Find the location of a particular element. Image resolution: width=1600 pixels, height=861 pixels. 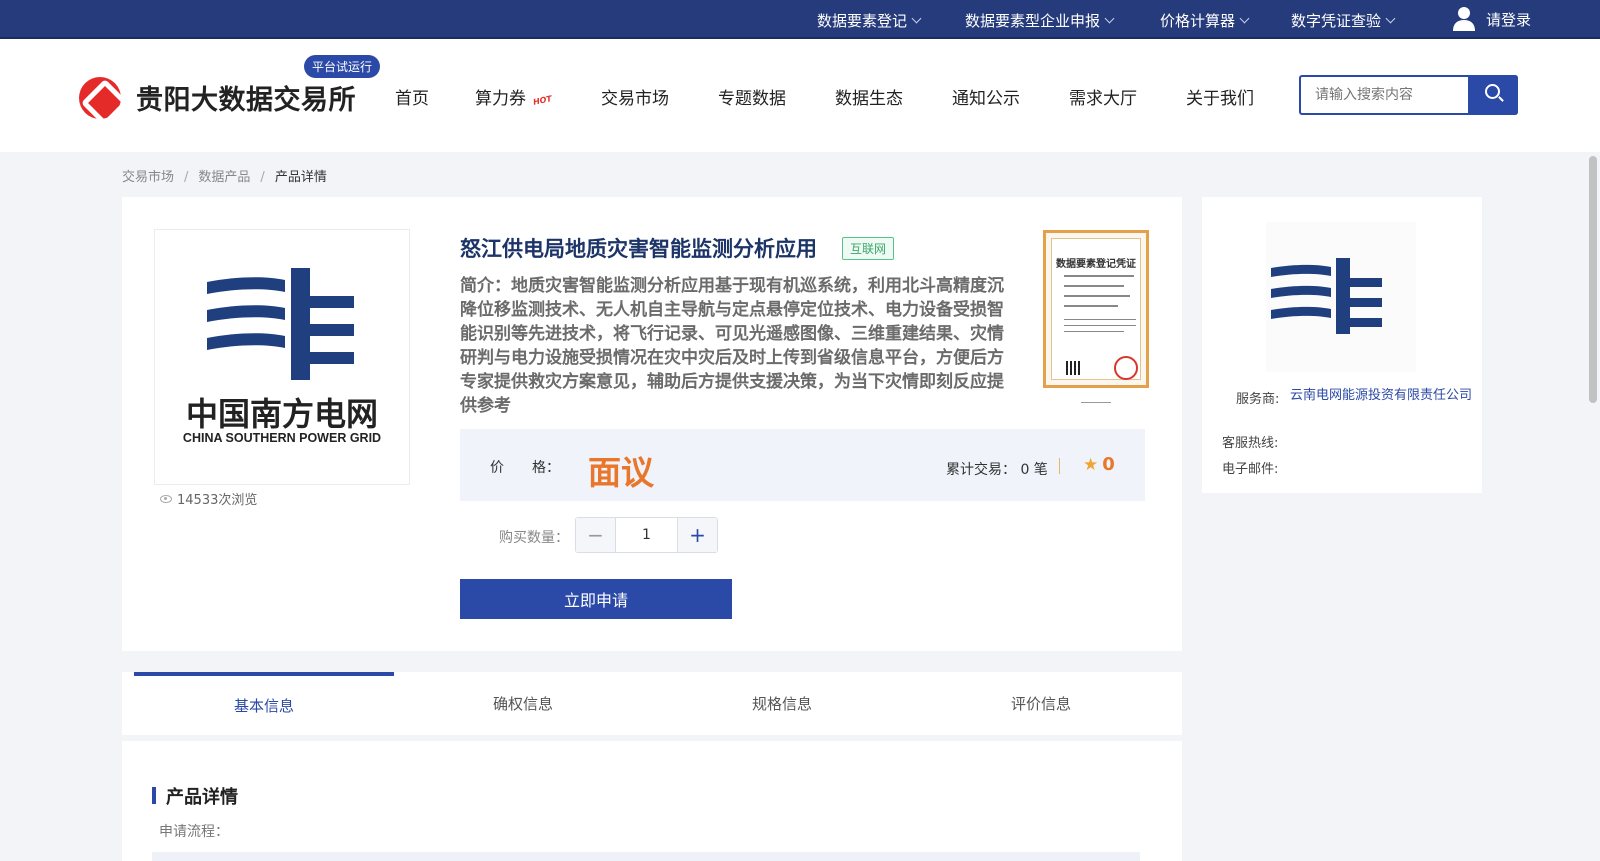

logo-text-cn: 中国南方电网 is located at coordinates (282, 414).